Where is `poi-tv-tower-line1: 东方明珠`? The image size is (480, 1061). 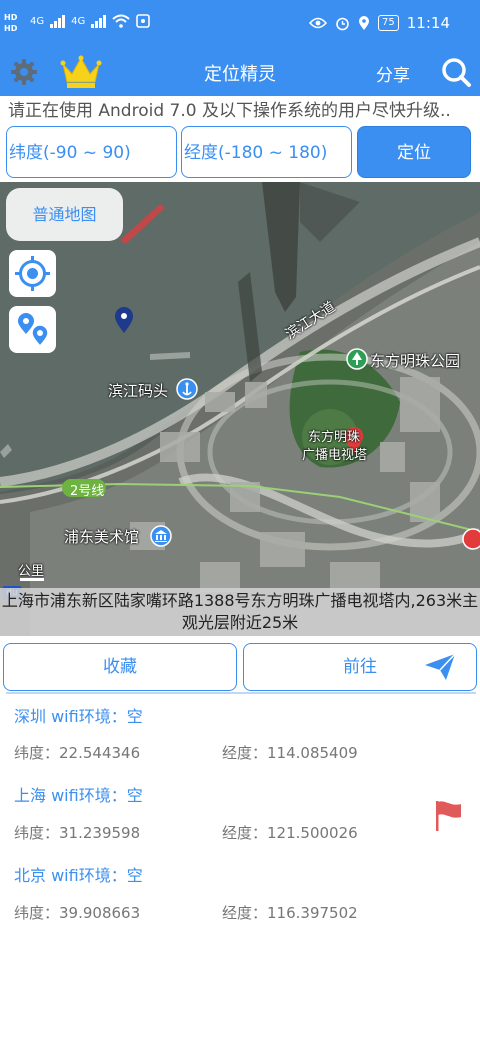
poi-tv-tower-line1: 东方明珠 is located at coordinates (334, 435).